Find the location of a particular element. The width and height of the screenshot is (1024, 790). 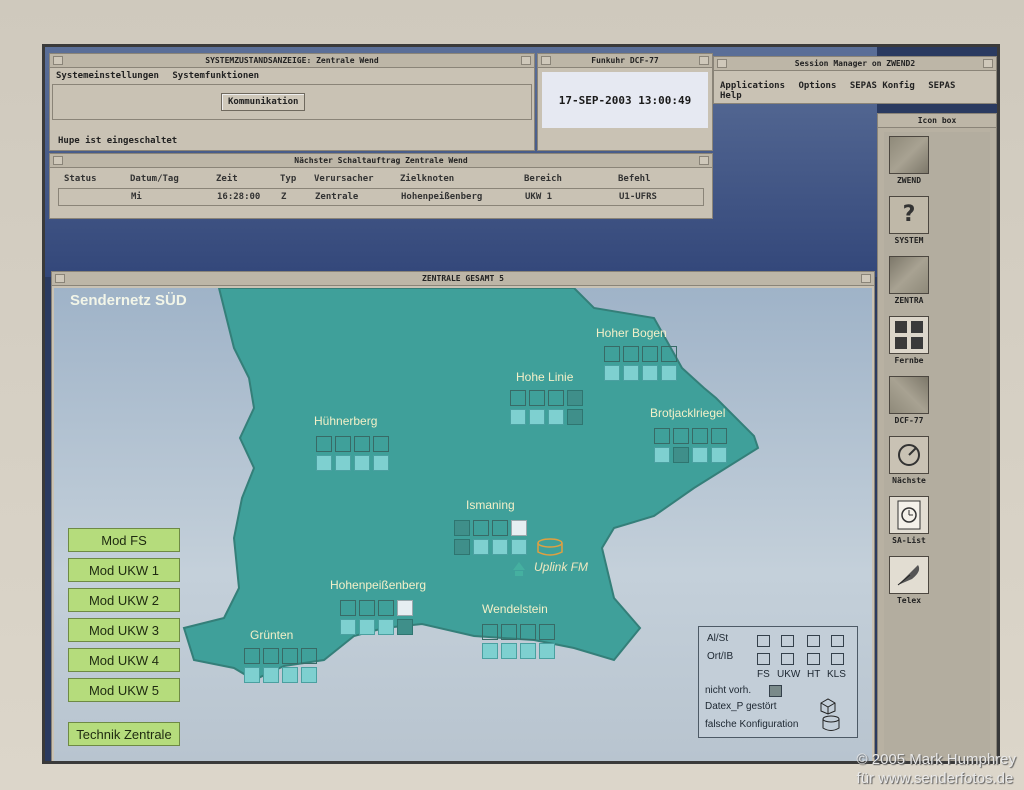

map-thumbnail-icon is located at coordinates (909, 395).